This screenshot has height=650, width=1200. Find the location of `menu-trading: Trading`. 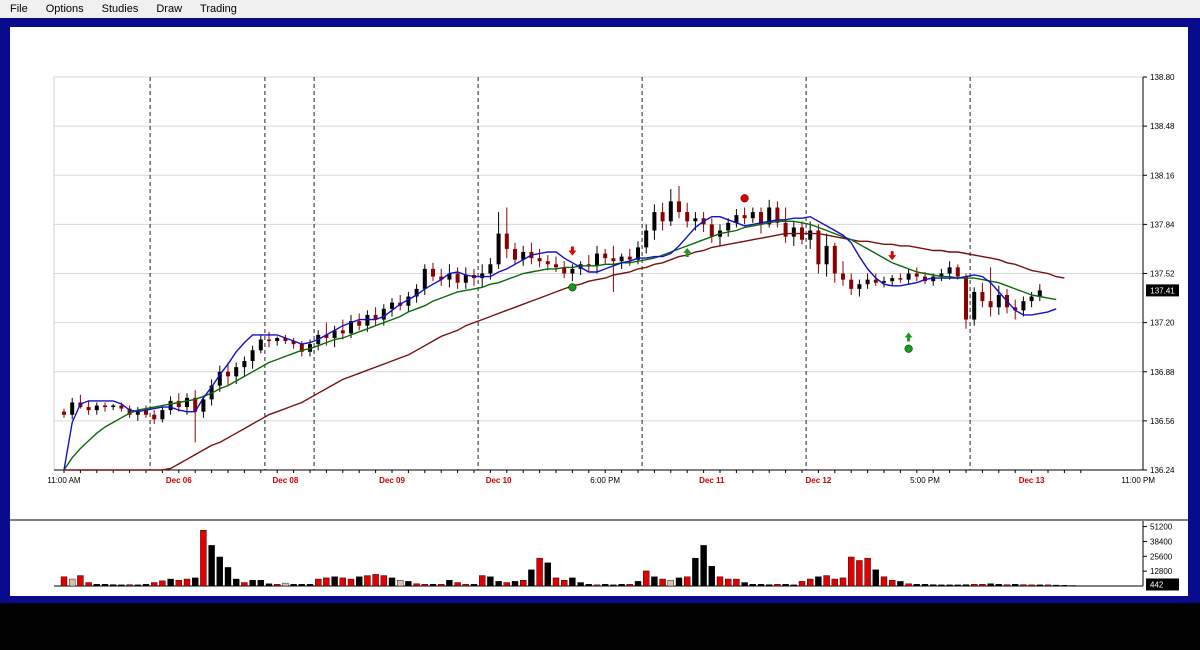

menu-trading: Trading is located at coordinates (217, 9).